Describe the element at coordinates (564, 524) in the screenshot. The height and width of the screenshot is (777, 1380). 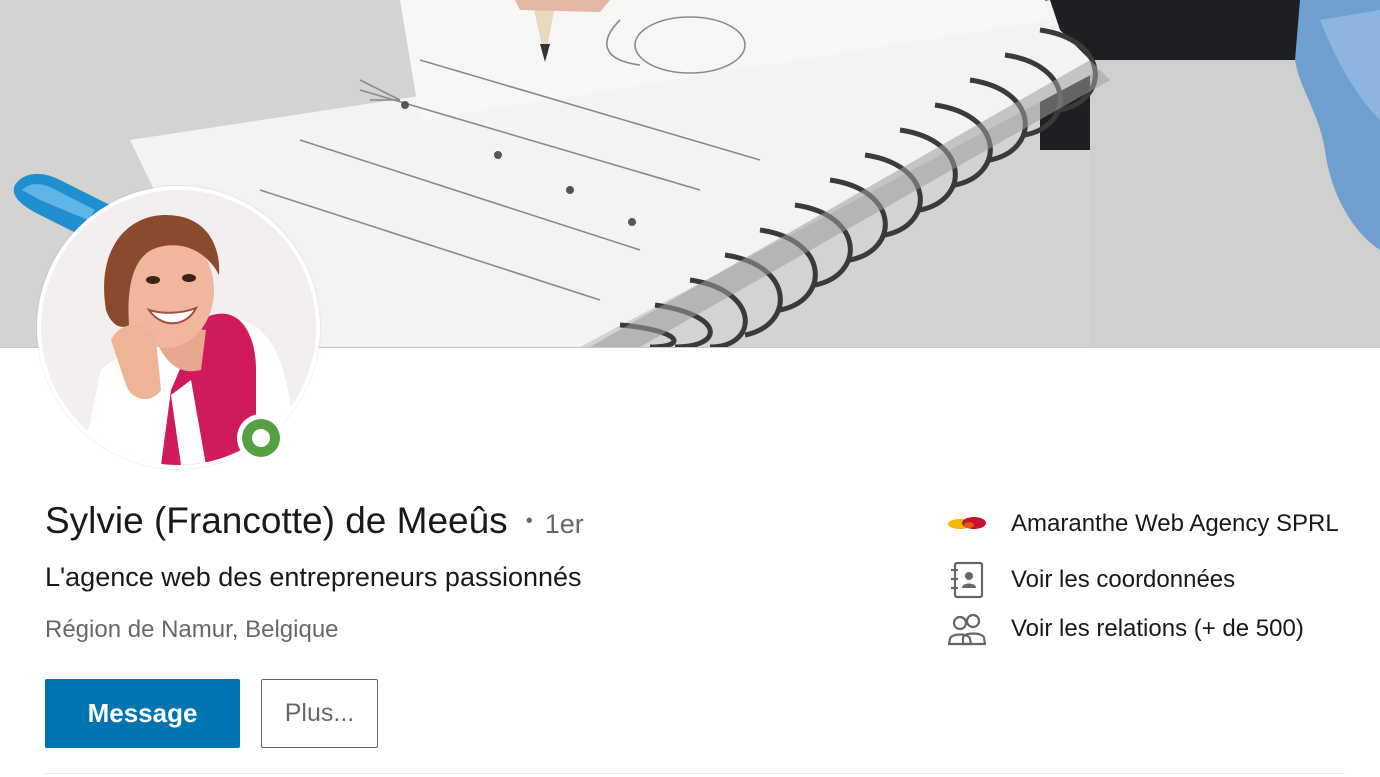
I see `connection-degree: 1er` at that location.